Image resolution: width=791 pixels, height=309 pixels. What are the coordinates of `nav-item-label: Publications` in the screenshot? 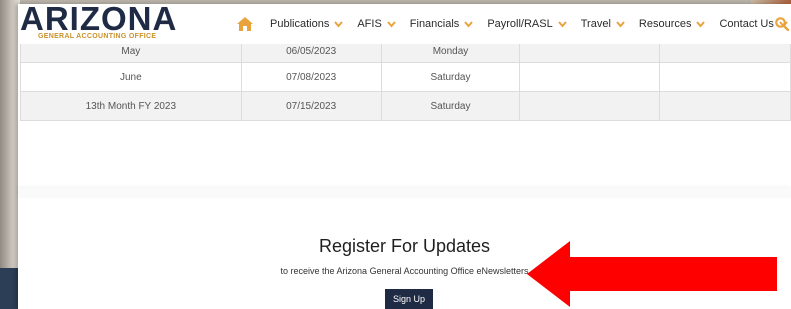 It's located at (300, 24).